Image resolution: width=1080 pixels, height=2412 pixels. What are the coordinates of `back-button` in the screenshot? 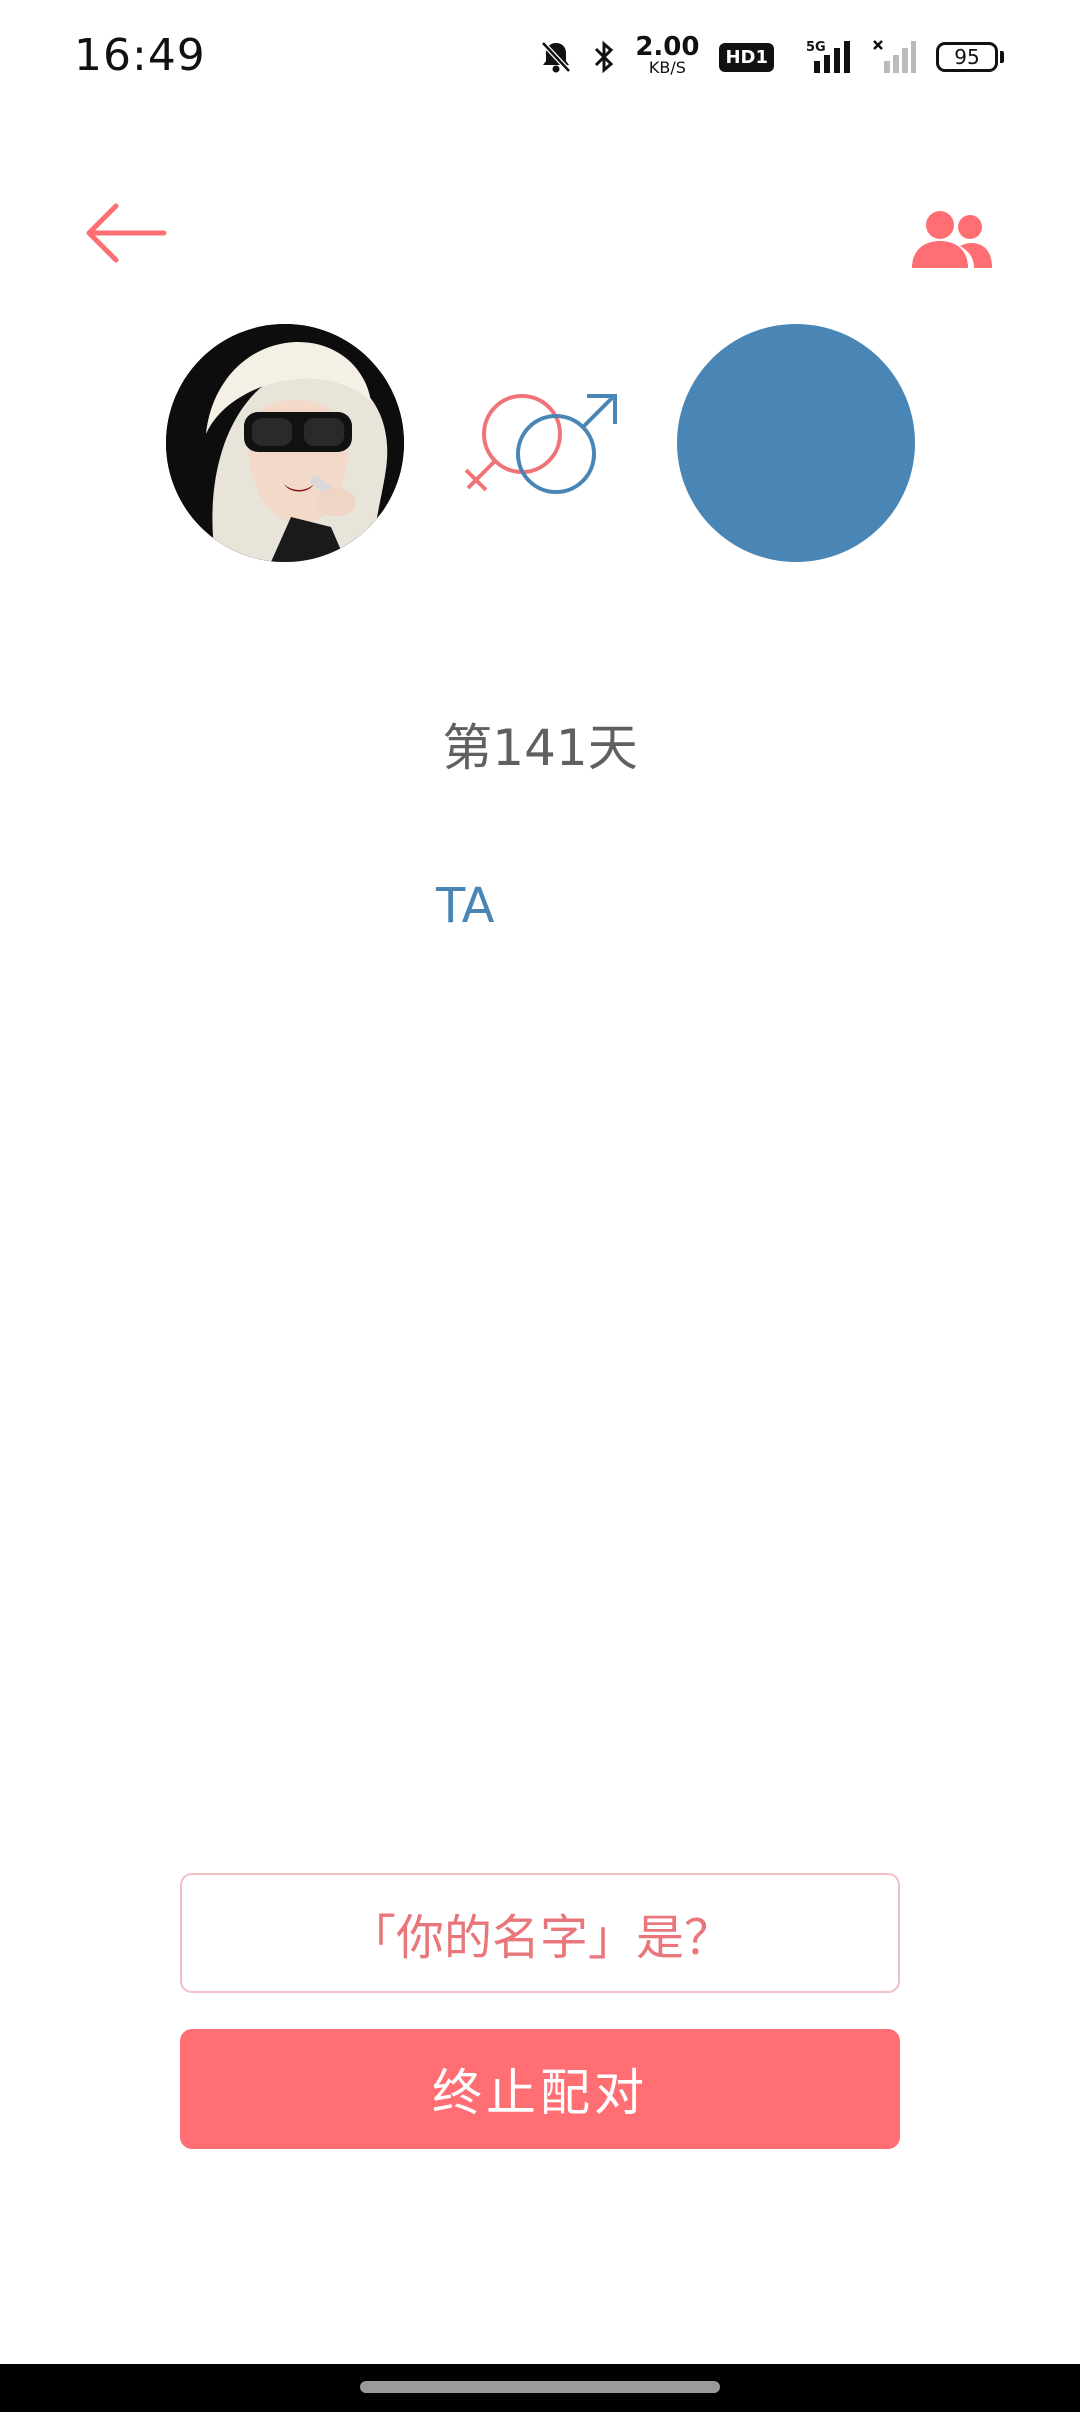 It's located at (126, 233).